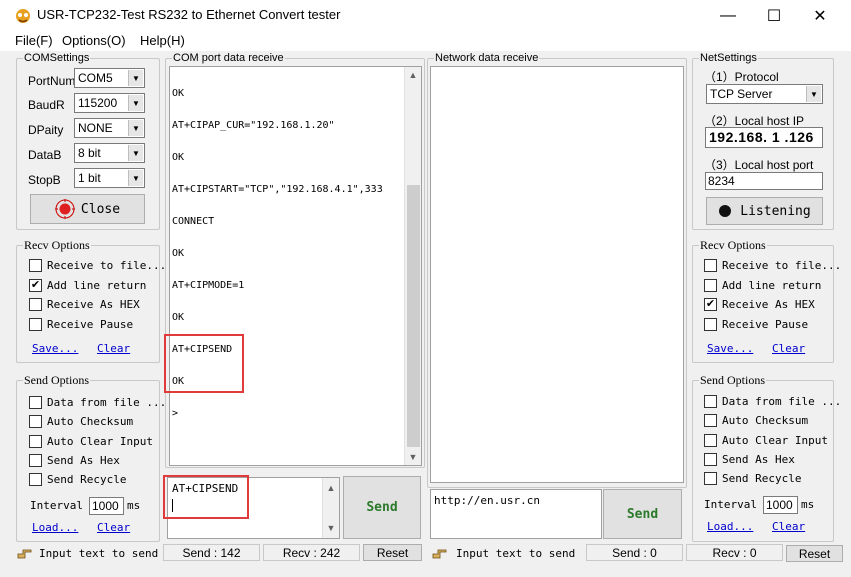  Describe the element at coordinates (109, 103) in the screenshot. I see `baud-select: 115200 ▼` at that location.